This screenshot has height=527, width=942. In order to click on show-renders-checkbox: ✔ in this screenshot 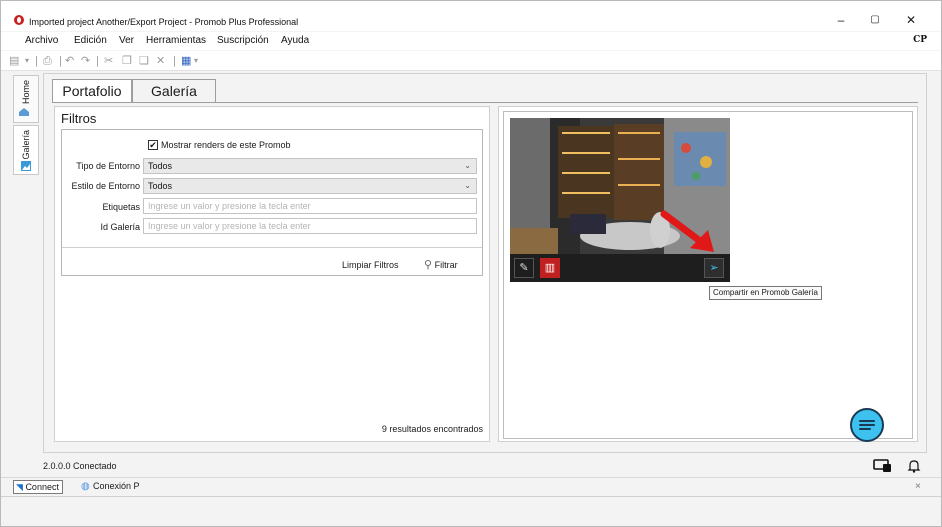, I will do `click(153, 145)`.